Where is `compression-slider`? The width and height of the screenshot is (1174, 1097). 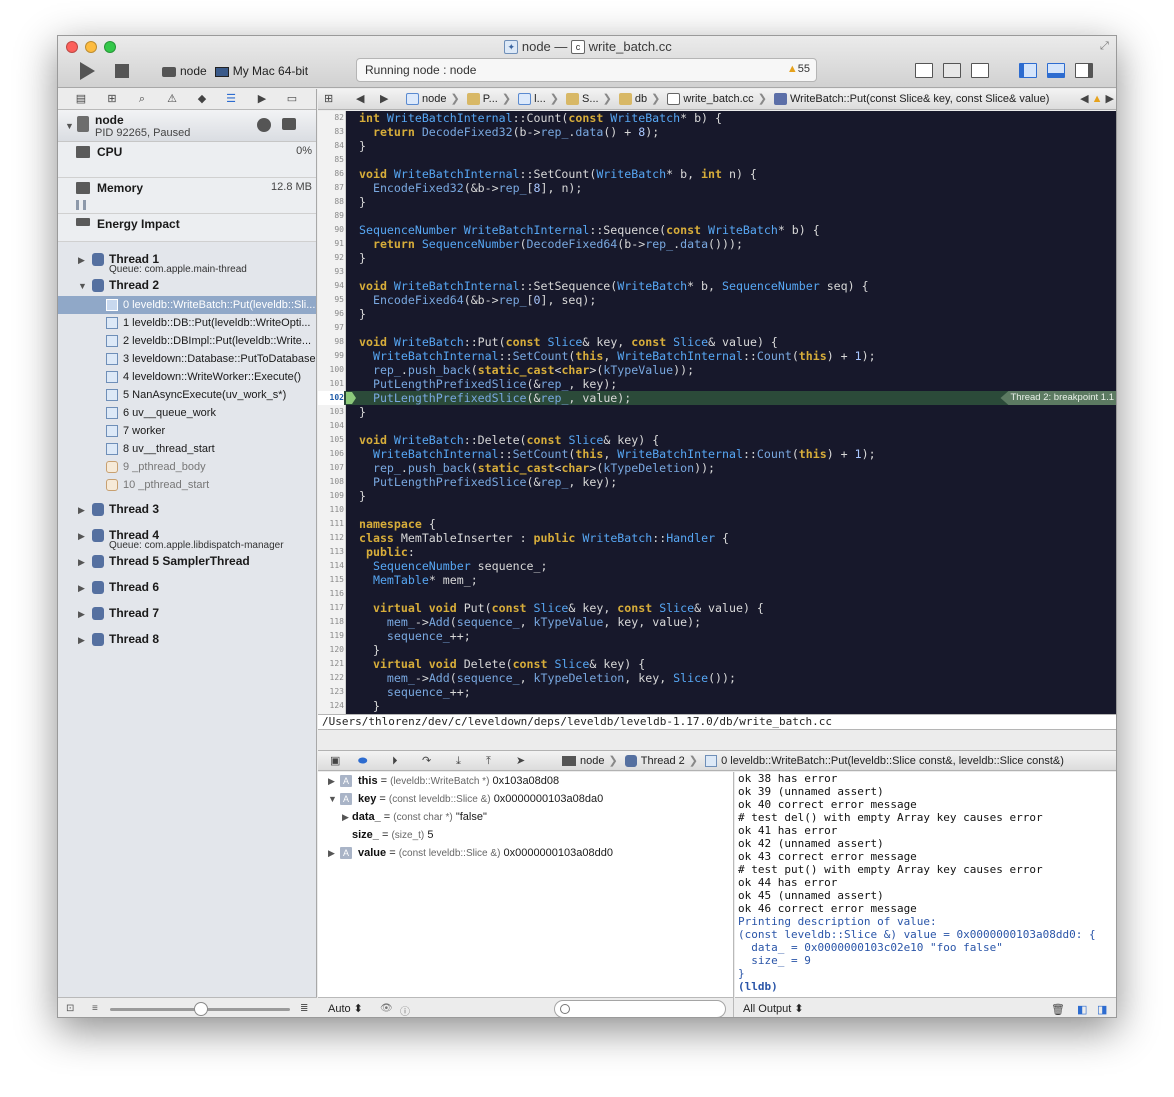
compression-slider is located at coordinates (200, 1009).